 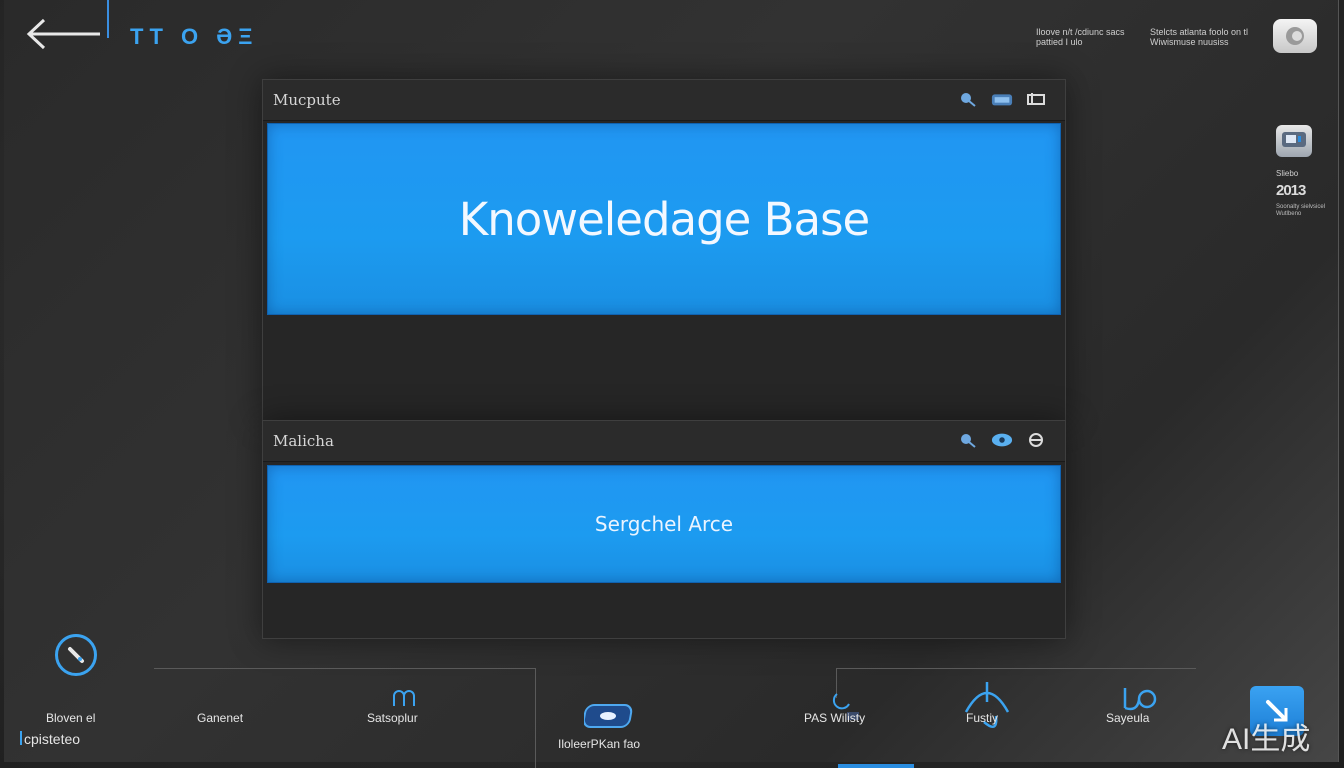 I want to click on nav-label-bottom: cpisteteo, so click(x=52, y=739).